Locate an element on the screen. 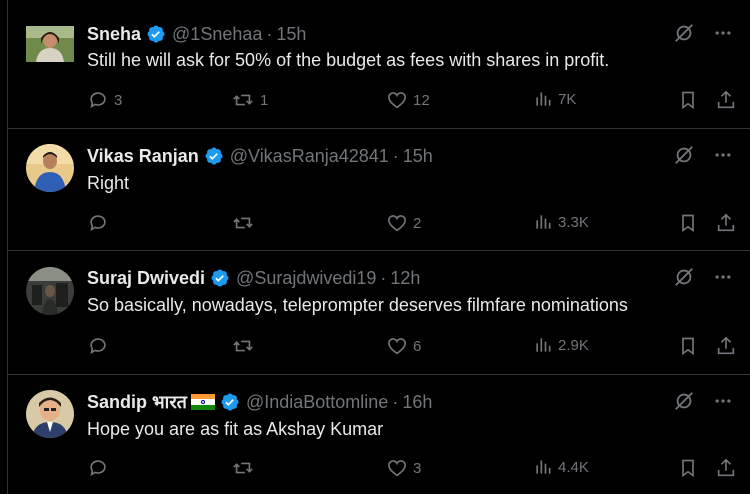  view-count: 7K is located at coordinates (567, 99).